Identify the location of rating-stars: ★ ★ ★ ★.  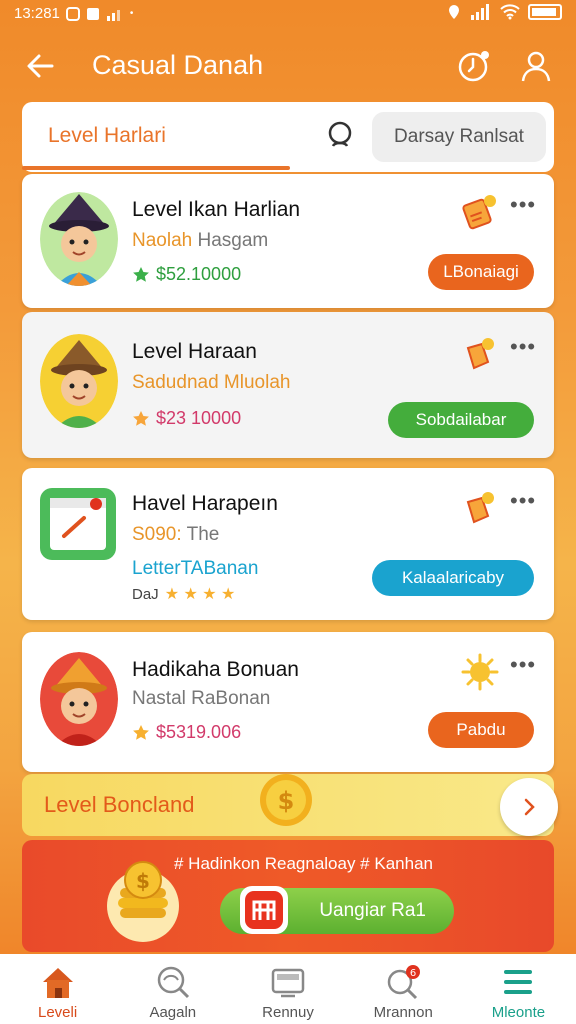
(200, 594).